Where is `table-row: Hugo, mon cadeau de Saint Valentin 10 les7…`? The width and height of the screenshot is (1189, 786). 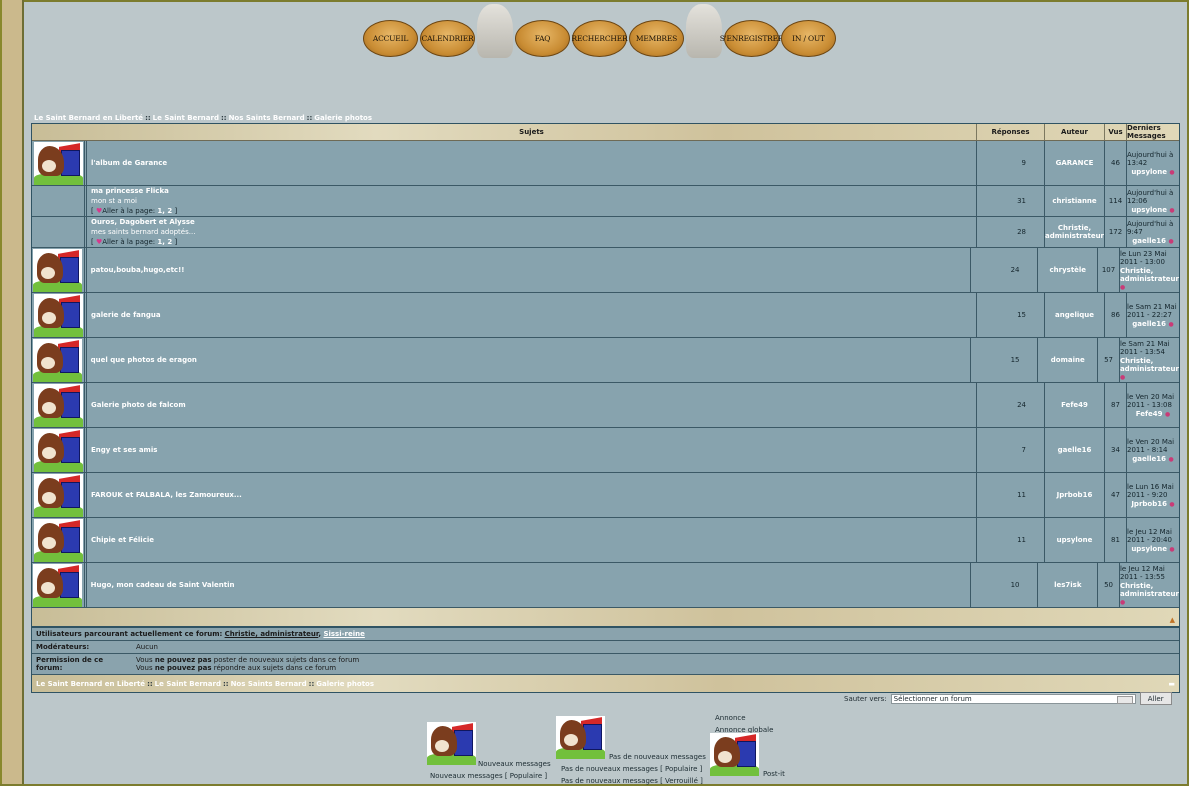 table-row: Hugo, mon cadeau de Saint Valentin 10 les7… is located at coordinates (605, 585).